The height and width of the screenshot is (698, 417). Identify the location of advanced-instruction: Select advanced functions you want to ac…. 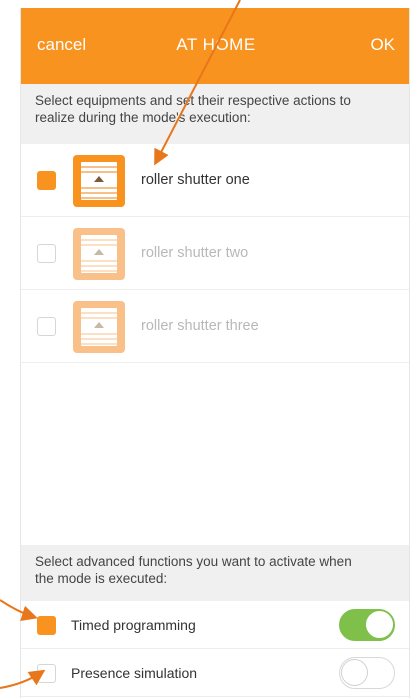
(215, 573).